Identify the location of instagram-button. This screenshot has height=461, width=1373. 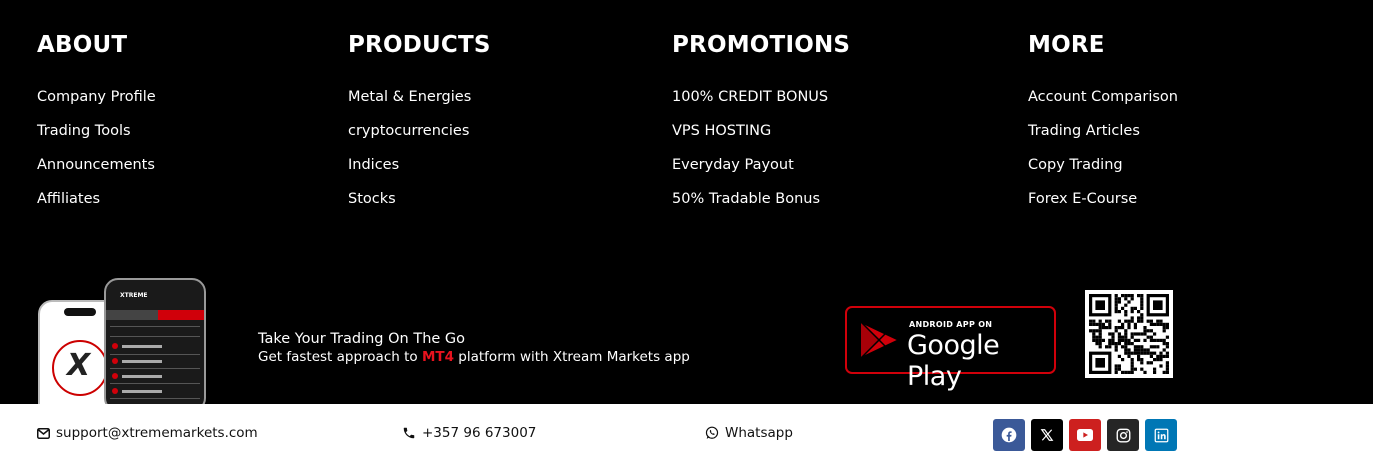
(1123, 435).